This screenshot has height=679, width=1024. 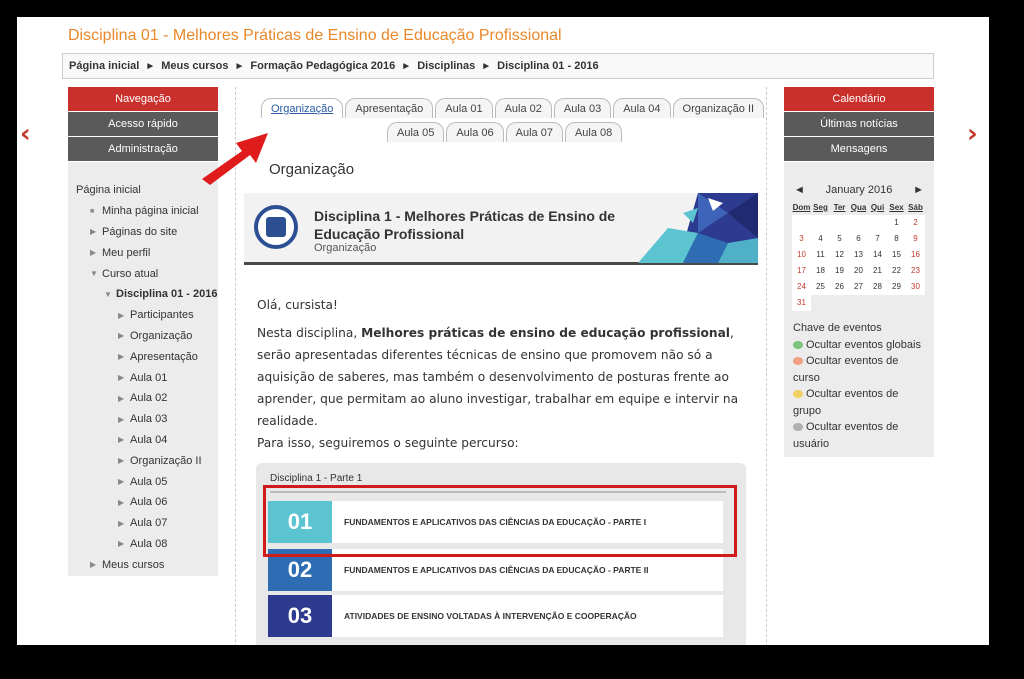 I want to click on nav-item-label: Curso atual, so click(x=130, y=273).